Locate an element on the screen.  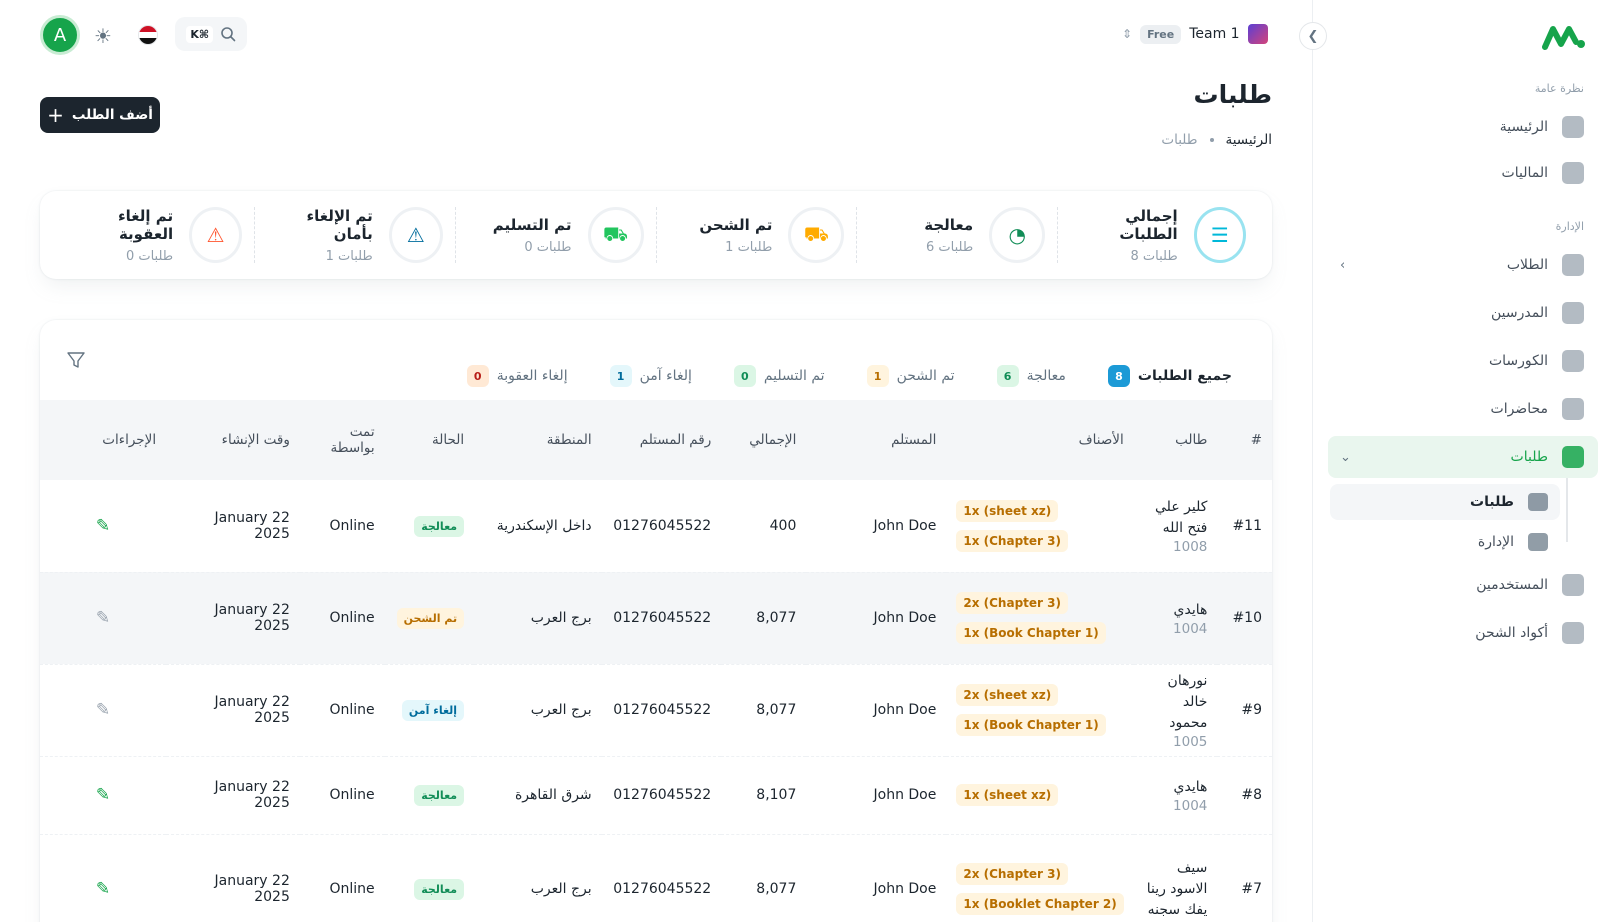
items-list: 2x (sheet xz) 1x (Book Chapter 1) is located at coordinates (1039, 710).